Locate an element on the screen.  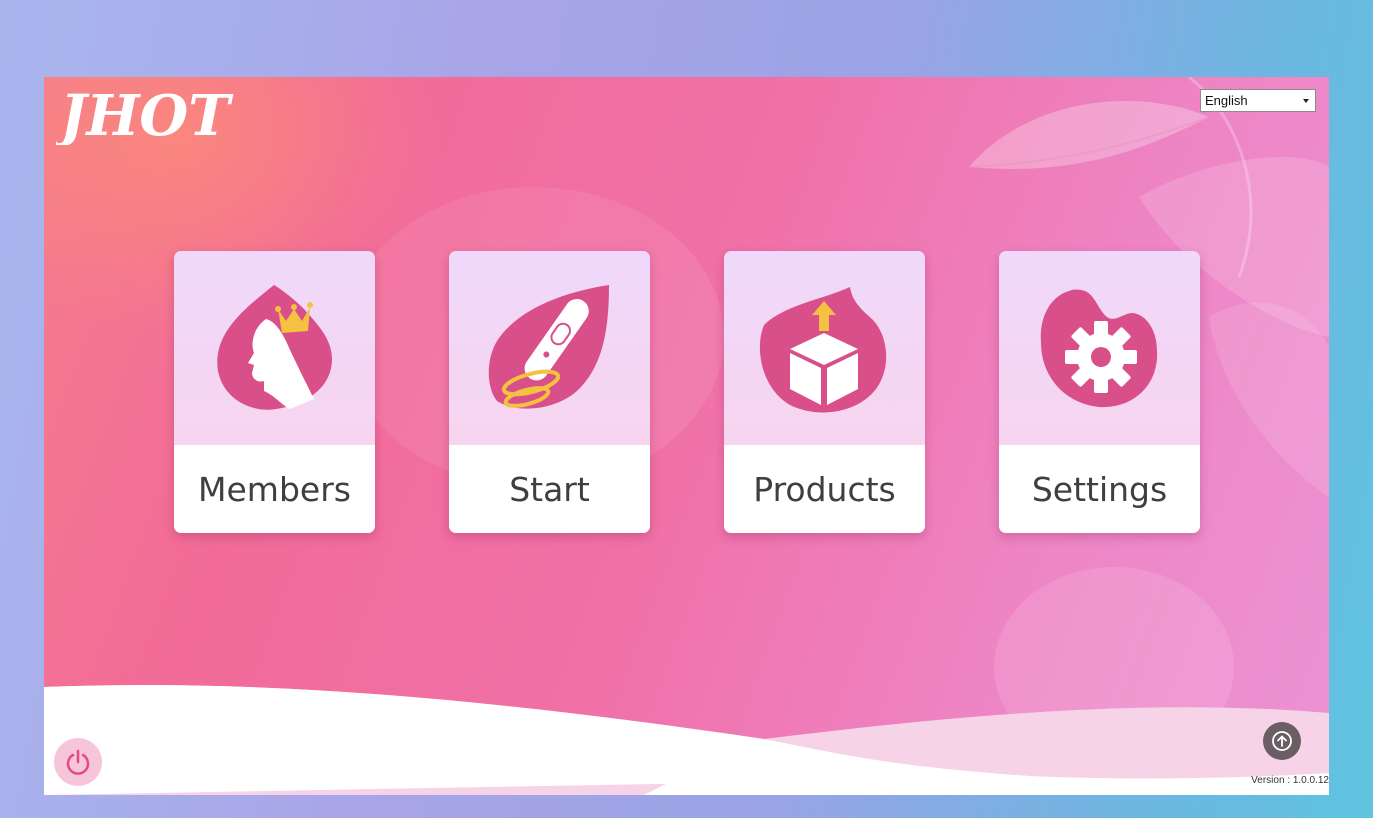
power-button is located at coordinates (78, 762).